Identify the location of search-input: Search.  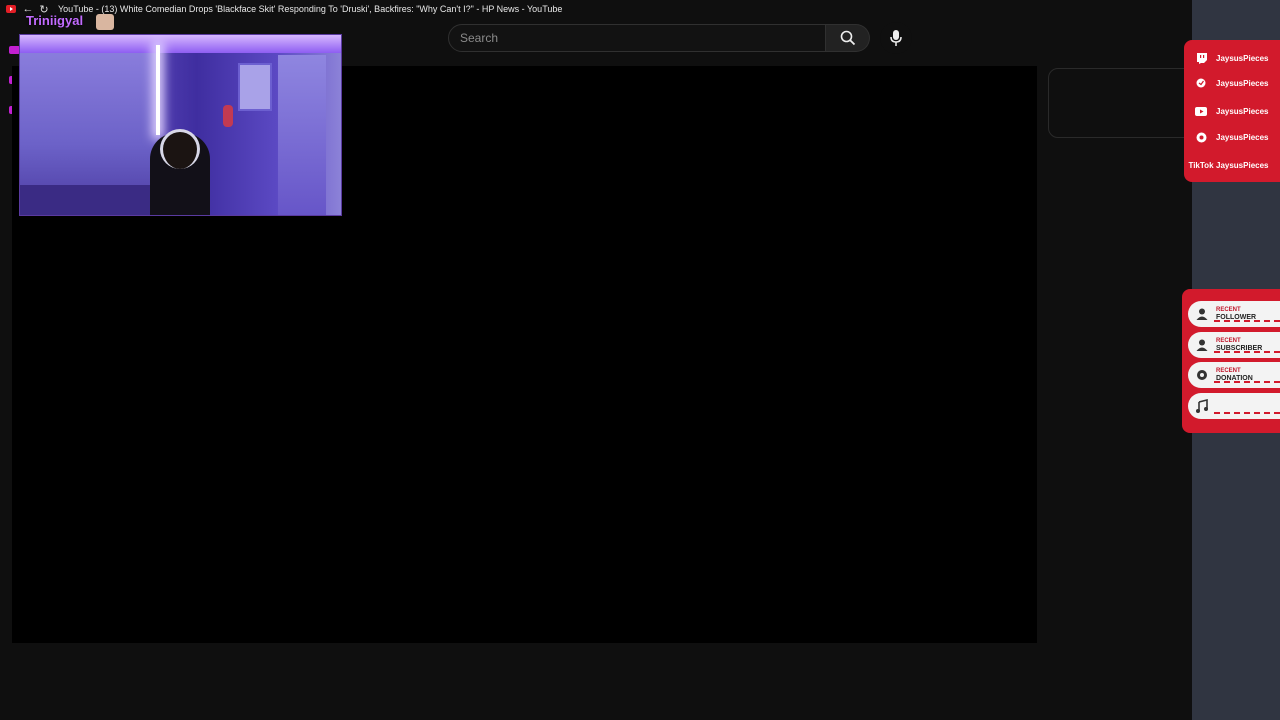
(637, 38).